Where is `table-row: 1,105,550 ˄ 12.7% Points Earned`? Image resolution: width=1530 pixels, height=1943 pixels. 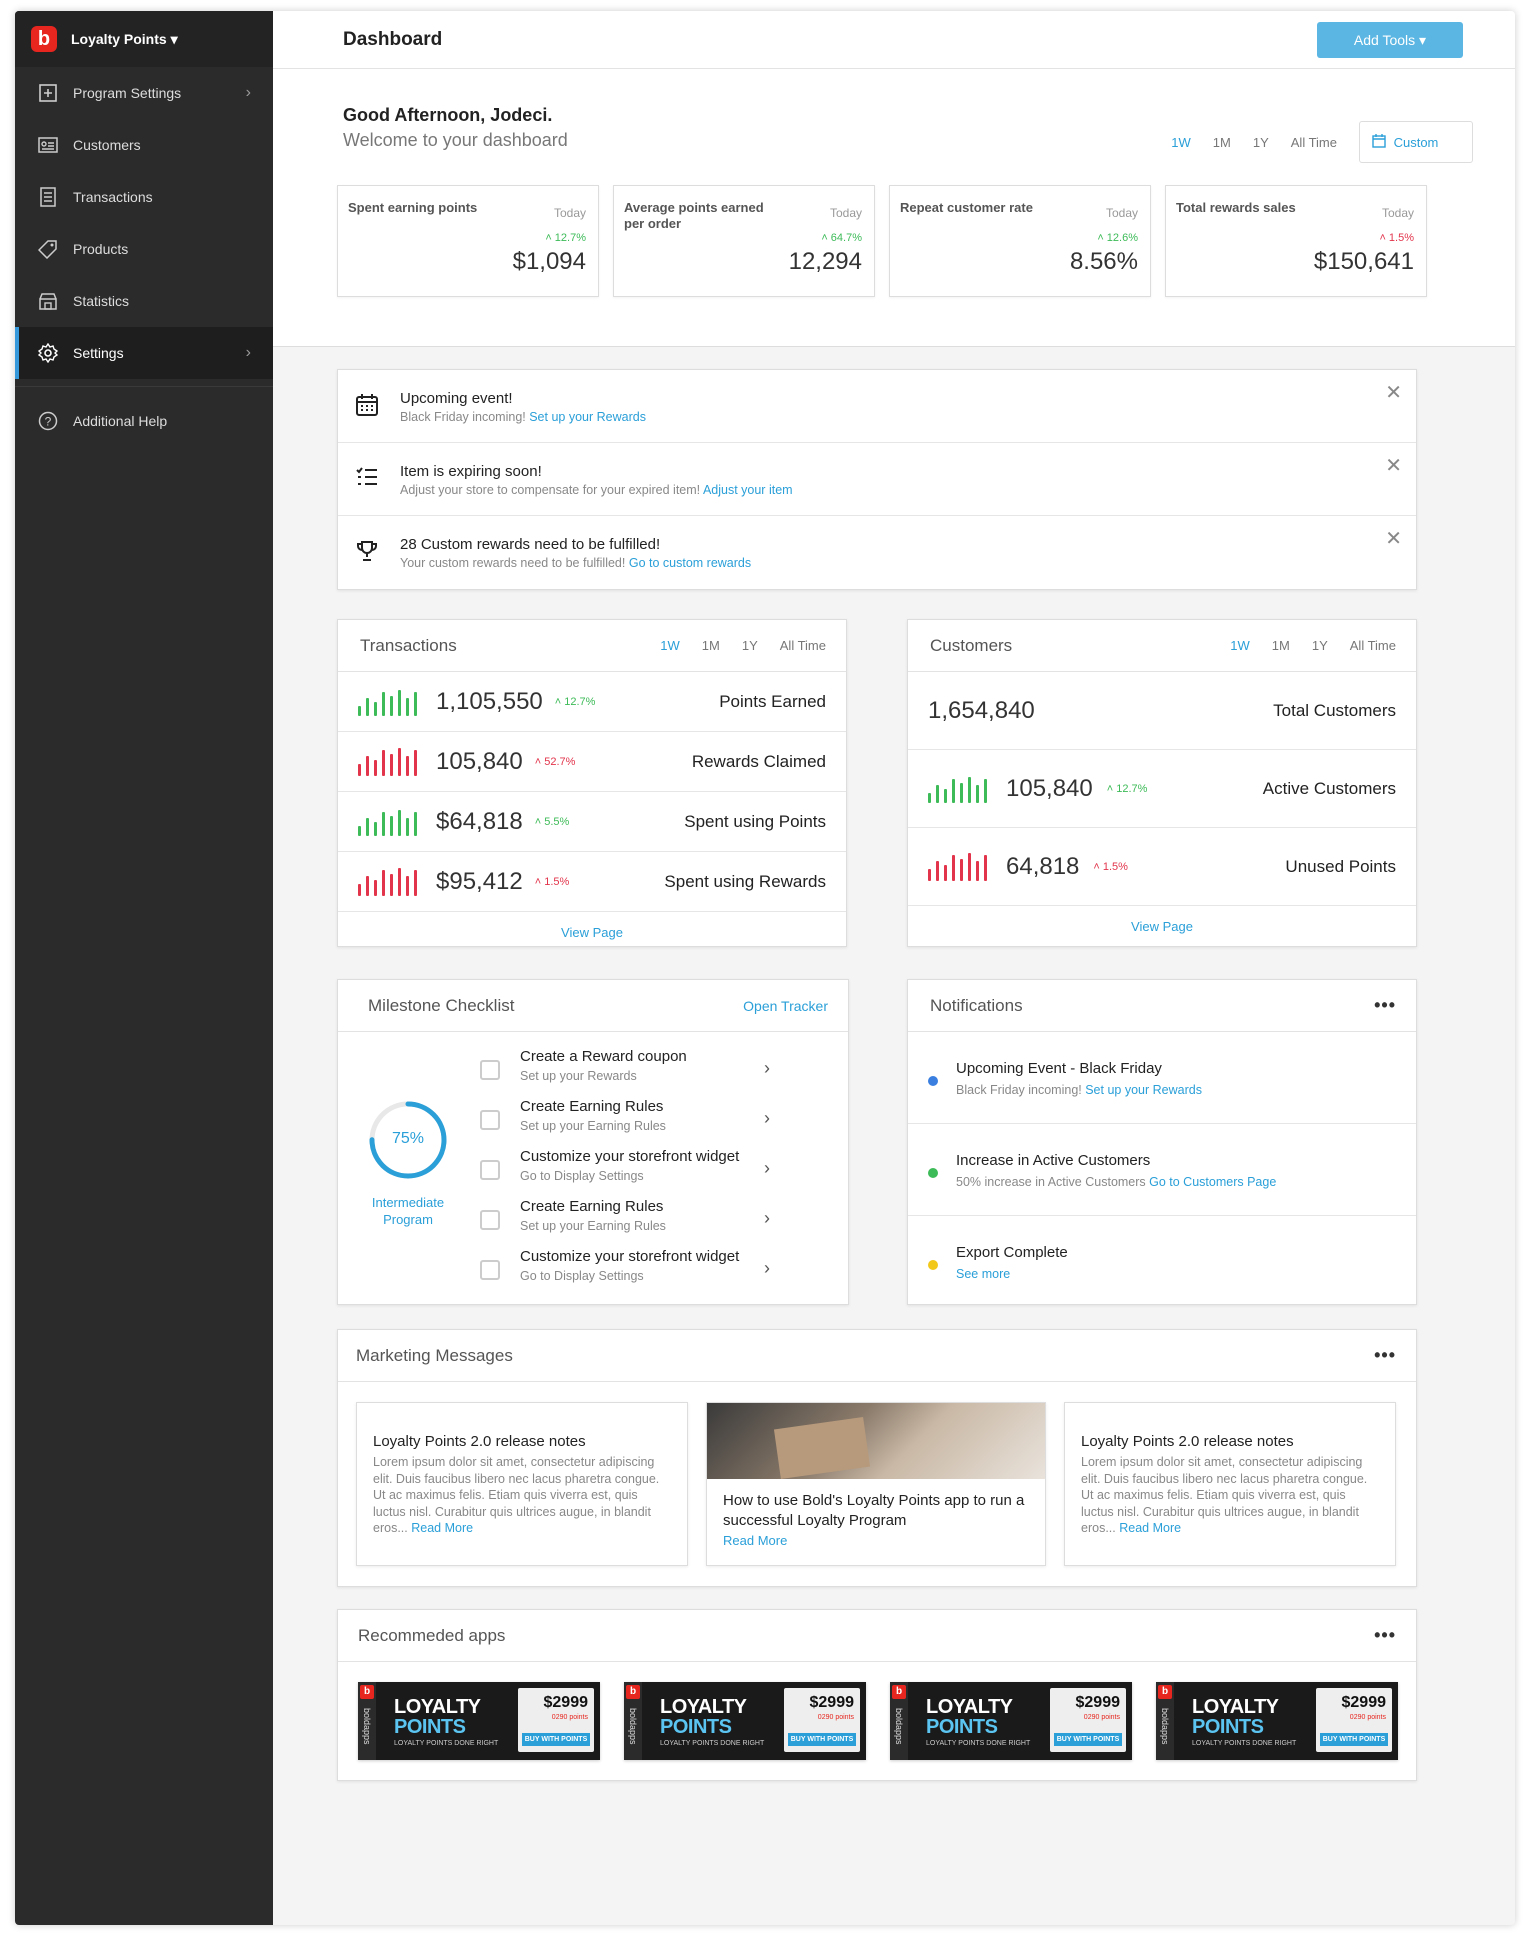 table-row: 1,105,550 ˄ 12.7% Points Earned is located at coordinates (592, 702).